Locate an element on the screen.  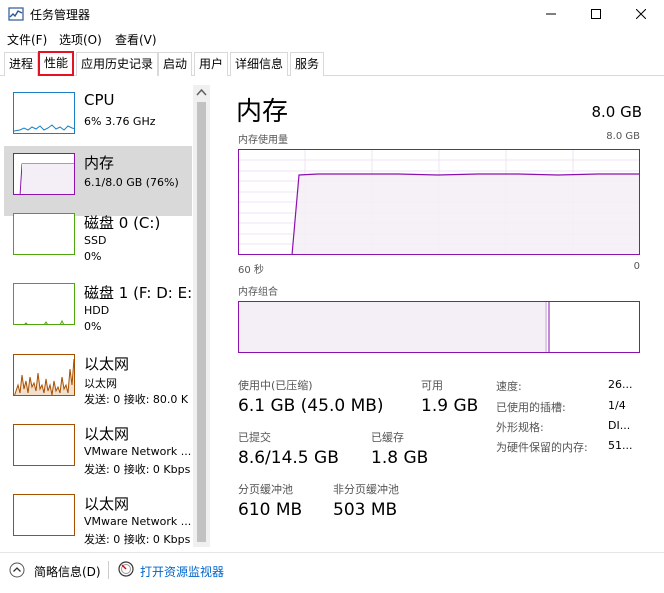
menu-bar: 文件(F) 选项(O) 查看(V) is located at coordinates (332, 38).